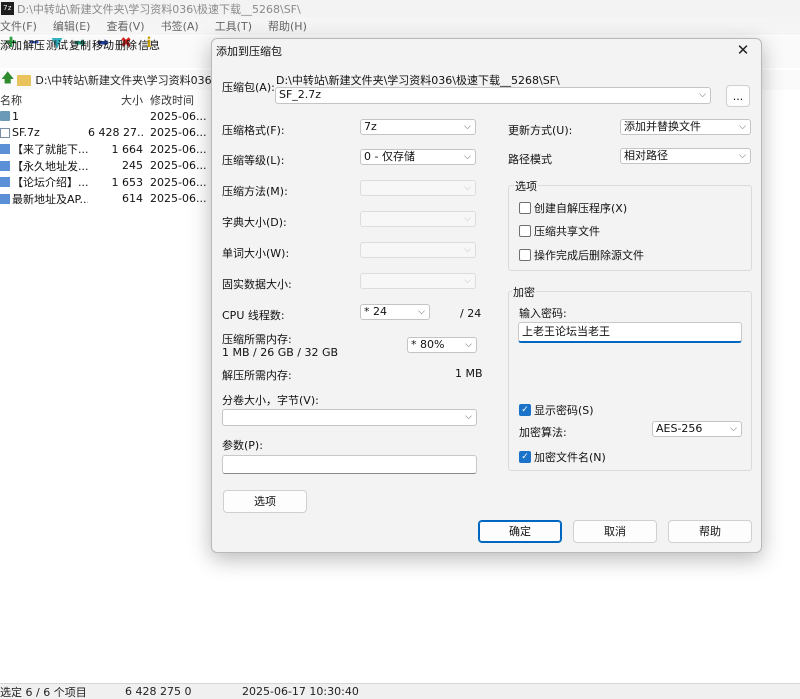  What do you see at coordinates (149, 45) in the screenshot?
I see `toolbar-label: 信息` at bounding box center [149, 45].